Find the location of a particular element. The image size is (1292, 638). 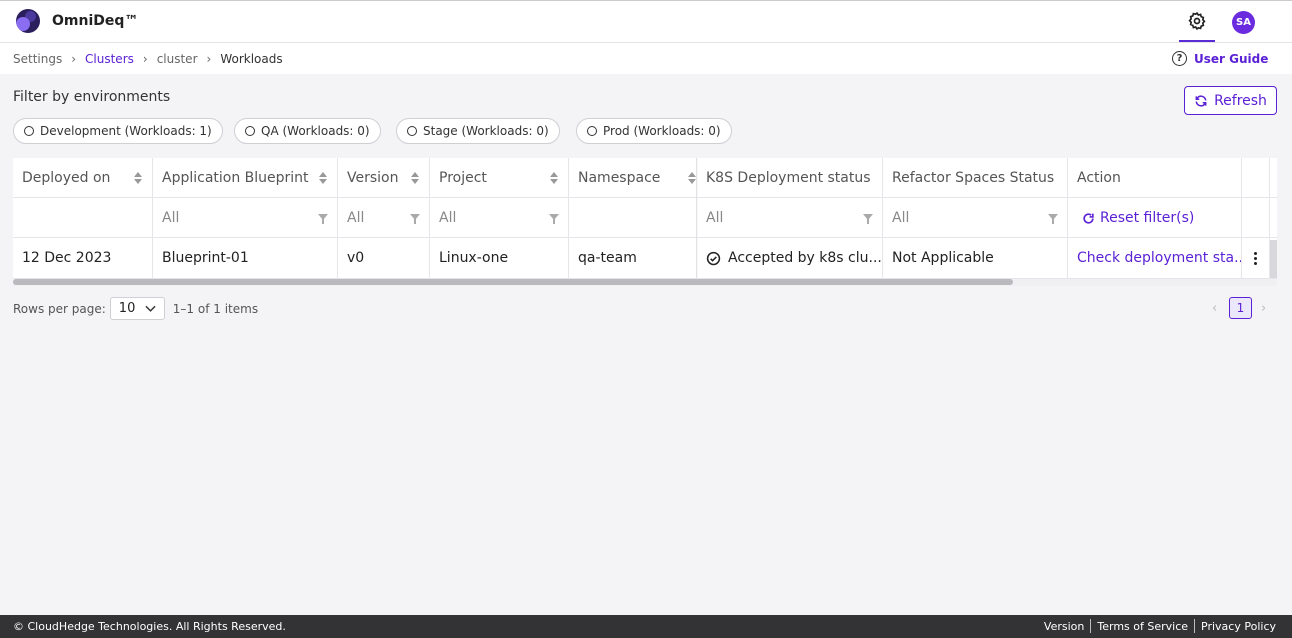

refresh-label: Refresh is located at coordinates (1240, 100).